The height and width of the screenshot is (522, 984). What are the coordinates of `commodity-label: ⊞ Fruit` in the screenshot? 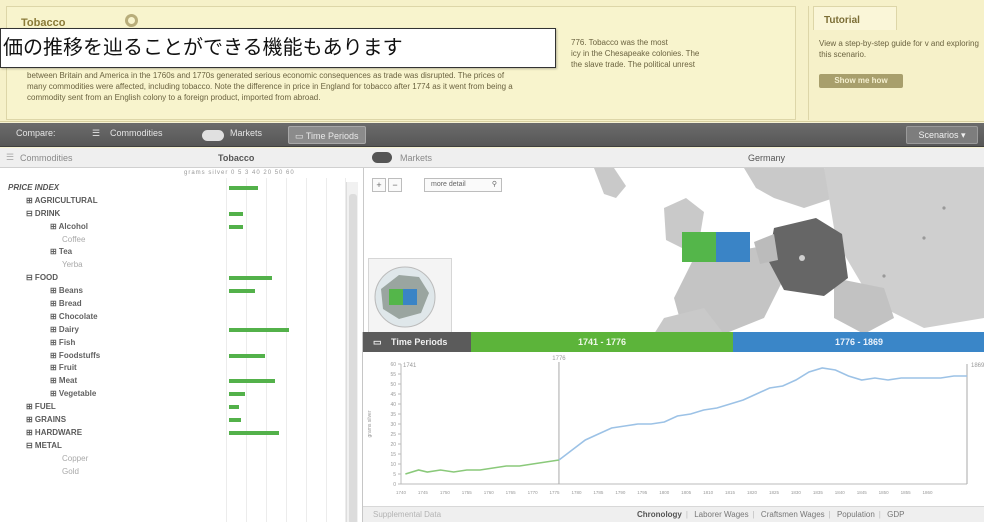 It's located at (63, 368).